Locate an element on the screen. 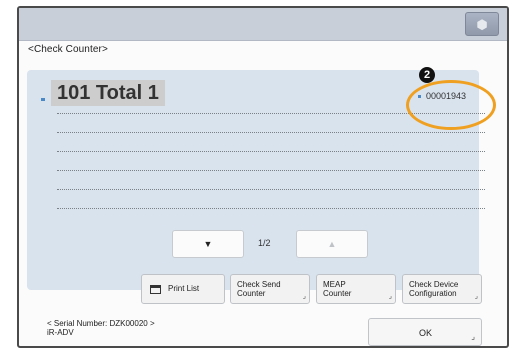 The height and width of the screenshot is (357, 527). check-device-configuration-label: Check Device Configuration is located at coordinates (434, 289).